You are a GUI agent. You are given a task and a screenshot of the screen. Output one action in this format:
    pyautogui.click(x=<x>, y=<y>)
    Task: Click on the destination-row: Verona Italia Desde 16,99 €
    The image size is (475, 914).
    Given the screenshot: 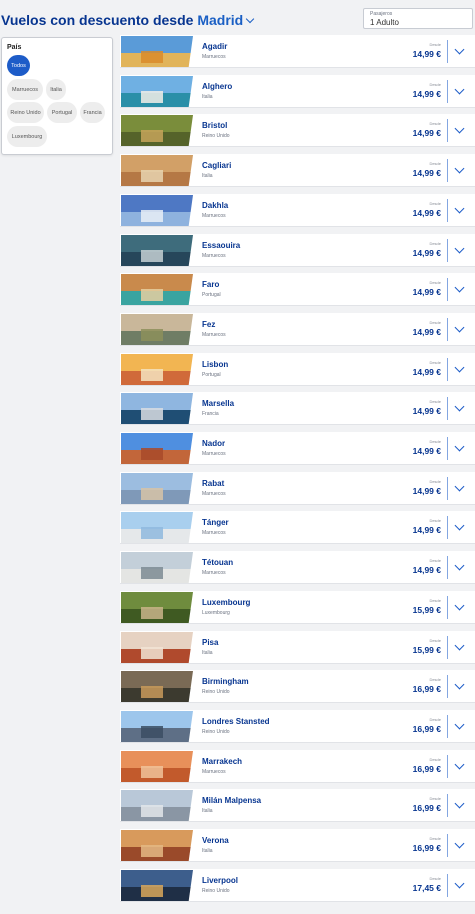 What is the action you would take?
    pyautogui.click(x=297, y=845)
    